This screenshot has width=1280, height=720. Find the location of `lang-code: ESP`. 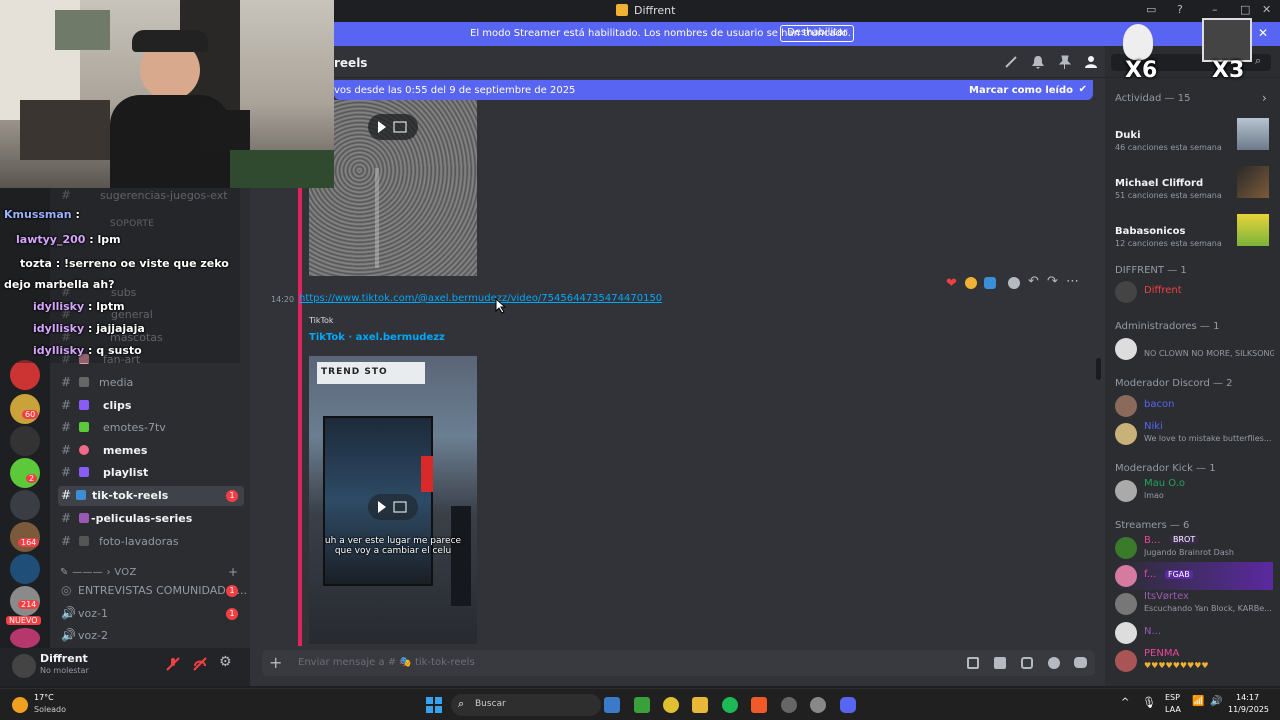

lang-code: ESP is located at coordinates (1172, 697).